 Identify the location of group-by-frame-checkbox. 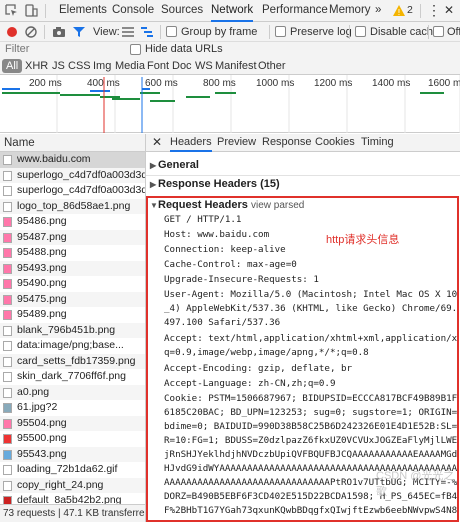
(171, 31).